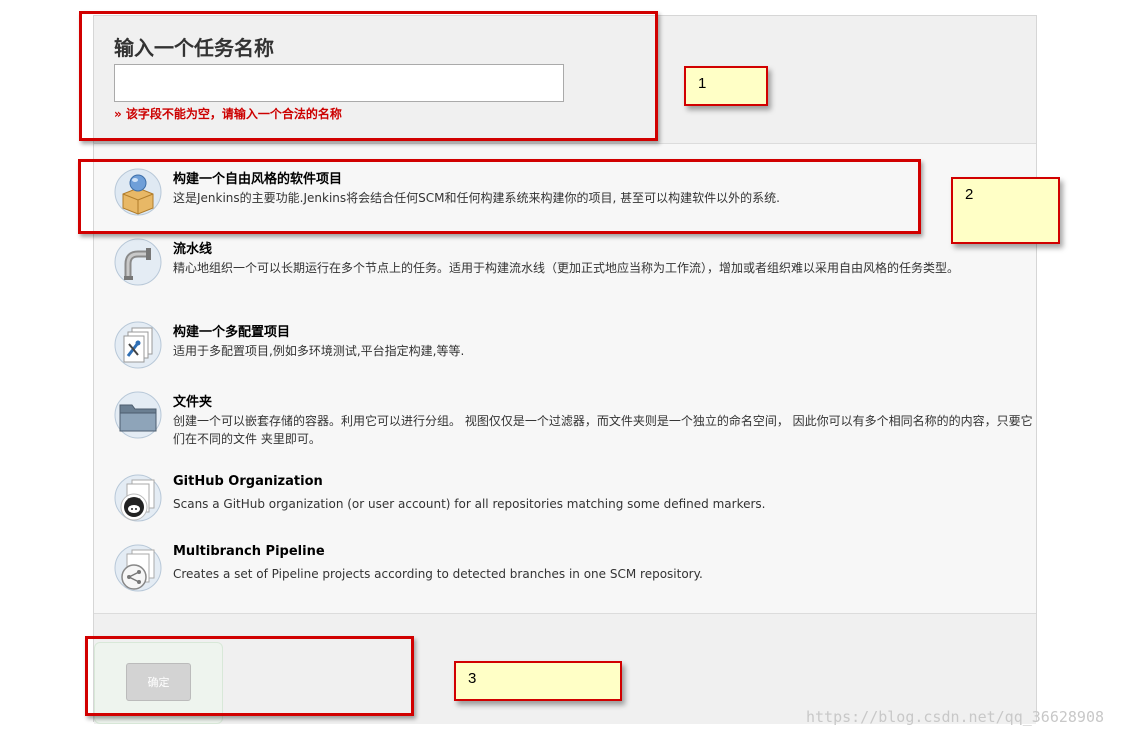  I want to click on job-type-title: Multibranch Pipeline, so click(249, 551).